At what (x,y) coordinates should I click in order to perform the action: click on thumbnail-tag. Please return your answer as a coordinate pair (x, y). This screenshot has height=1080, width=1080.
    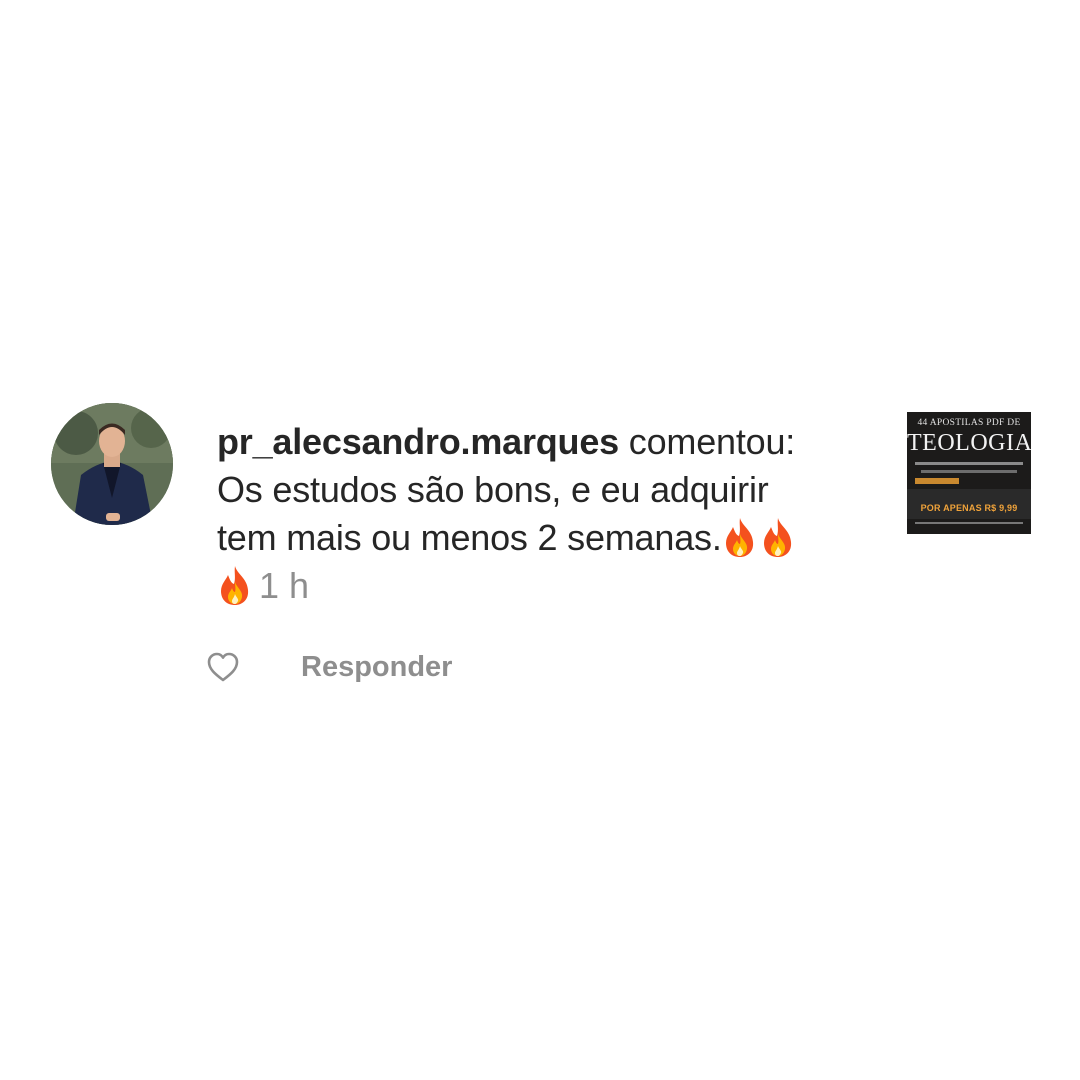
    Looking at the image, I should click on (937, 481).